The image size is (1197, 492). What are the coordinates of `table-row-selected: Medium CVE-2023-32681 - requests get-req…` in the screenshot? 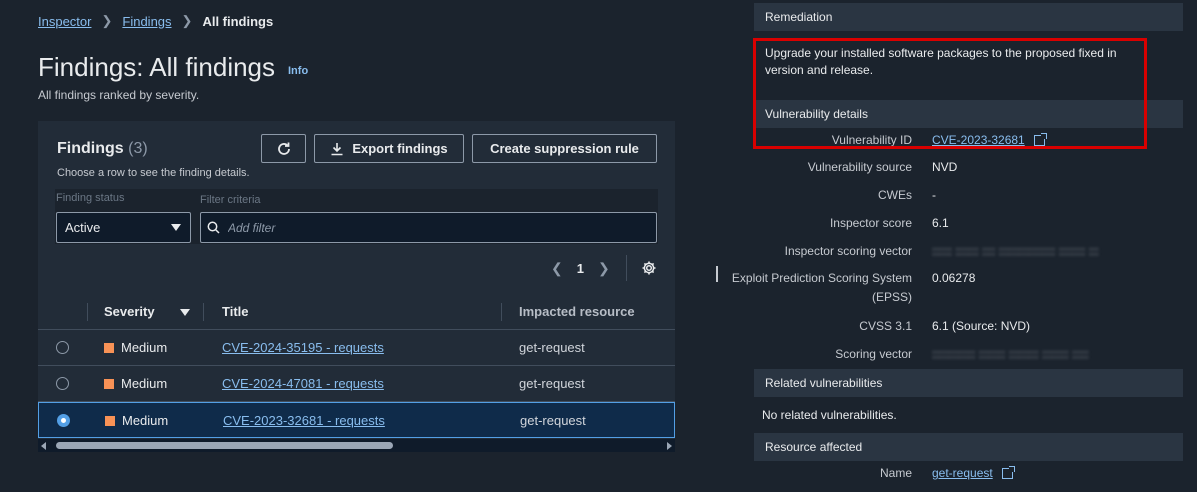 It's located at (356, 420).